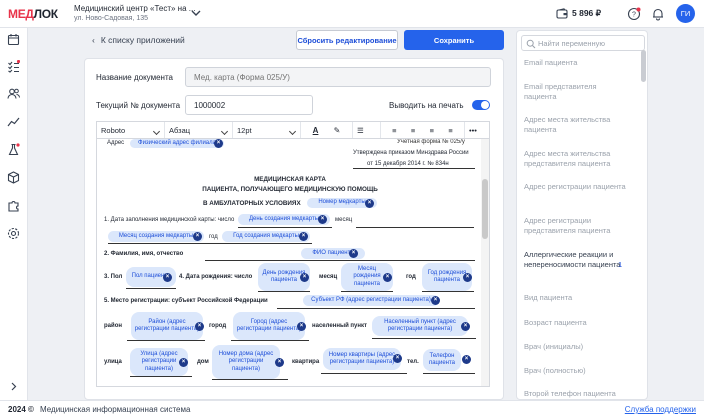 This screenshot has width=704, height=418. I want to click on variable-item: Врач (инициалы), so click(576, 347).